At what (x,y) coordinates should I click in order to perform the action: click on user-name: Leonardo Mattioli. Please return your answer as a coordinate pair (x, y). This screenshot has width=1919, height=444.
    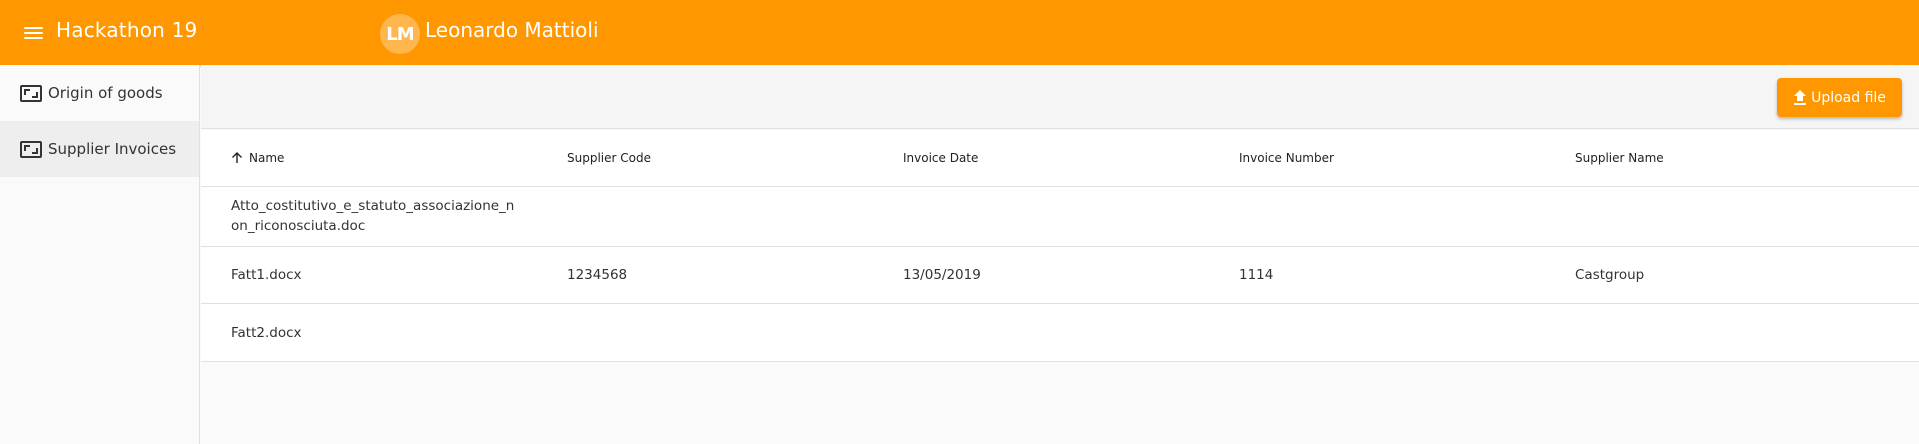
    Looking at the image, I should click on (512, 30).